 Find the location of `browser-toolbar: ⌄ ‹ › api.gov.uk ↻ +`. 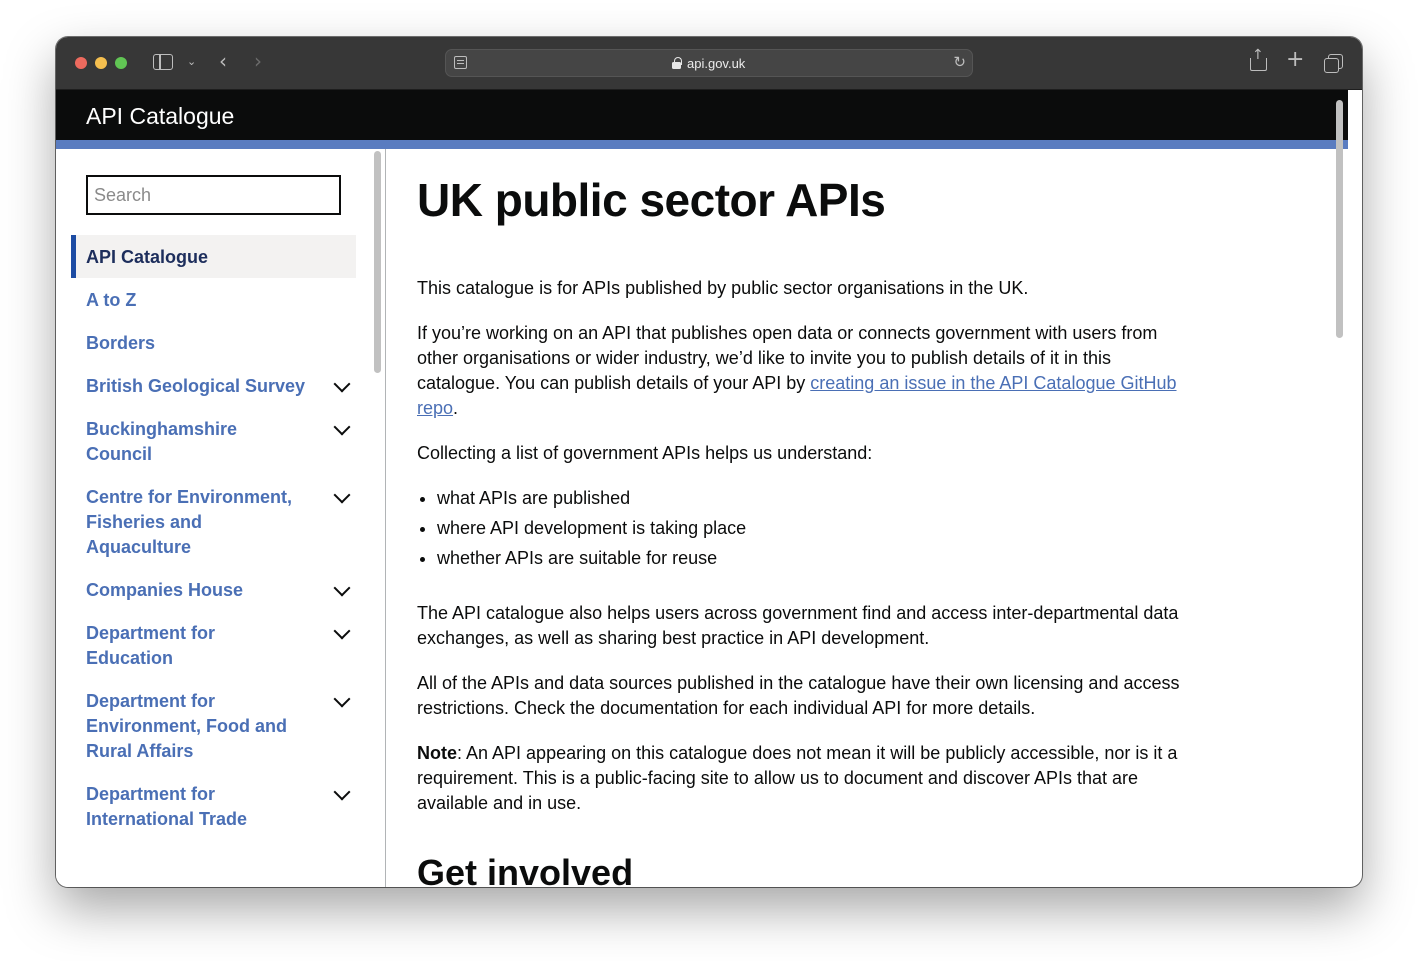

browser-toolbar: ⌄ ‹ › api.gov.uk ↻ + is located at coordinates (709, 63).